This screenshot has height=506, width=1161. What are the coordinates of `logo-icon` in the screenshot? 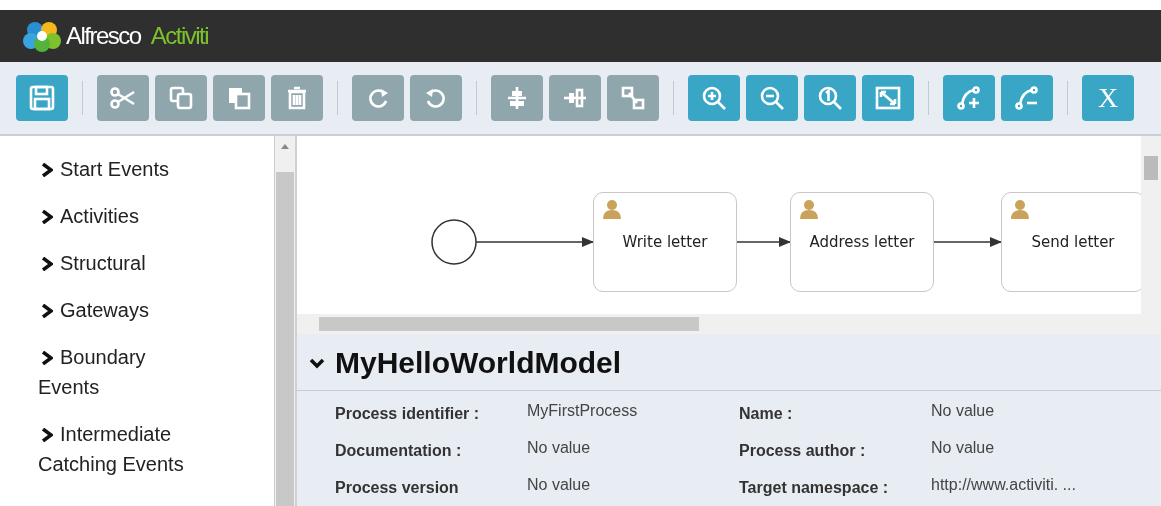 It's located at (42, 36).